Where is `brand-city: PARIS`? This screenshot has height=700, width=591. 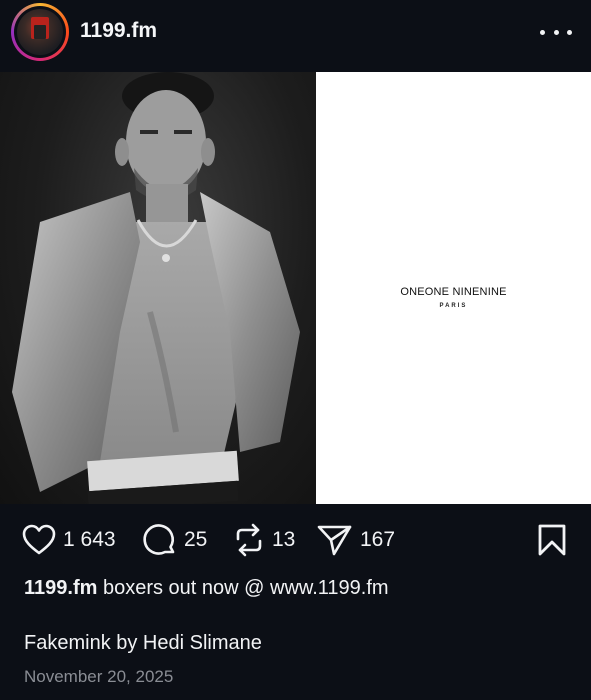 brand-city: PARIS is located at coordinates (453, 306).